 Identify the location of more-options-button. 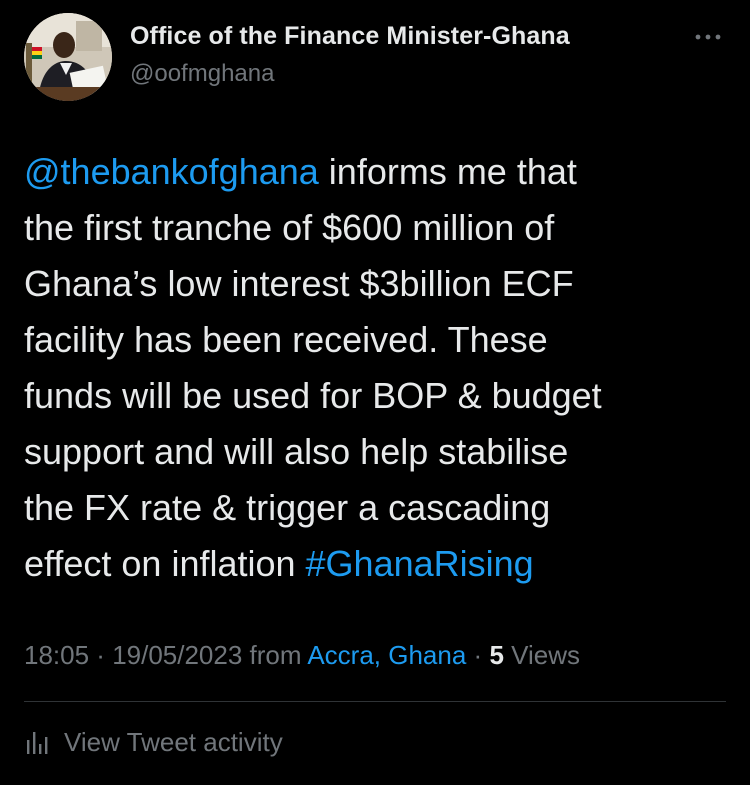
(708, 37).